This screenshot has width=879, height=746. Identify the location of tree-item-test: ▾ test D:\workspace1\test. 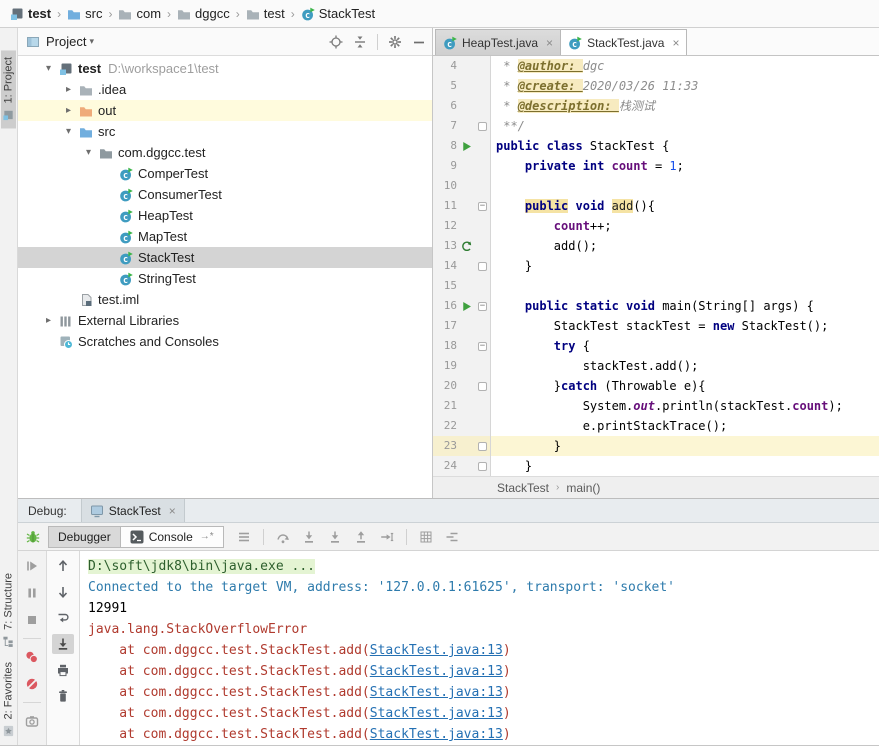
(225, 68).